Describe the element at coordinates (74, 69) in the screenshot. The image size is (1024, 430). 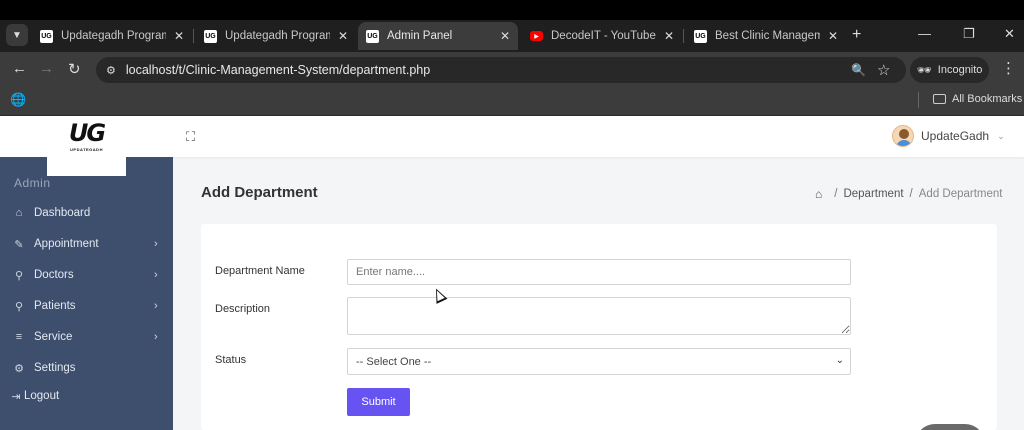
I see `reload-icon: ↻` at that location.